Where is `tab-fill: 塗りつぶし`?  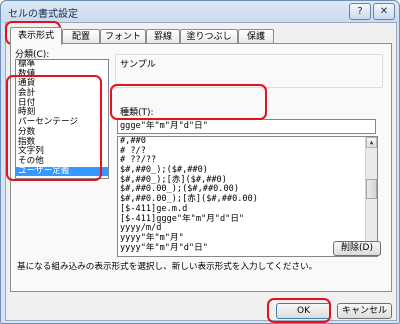 tab-fill: 塗りつぶし is located at coordinates (209, 36).